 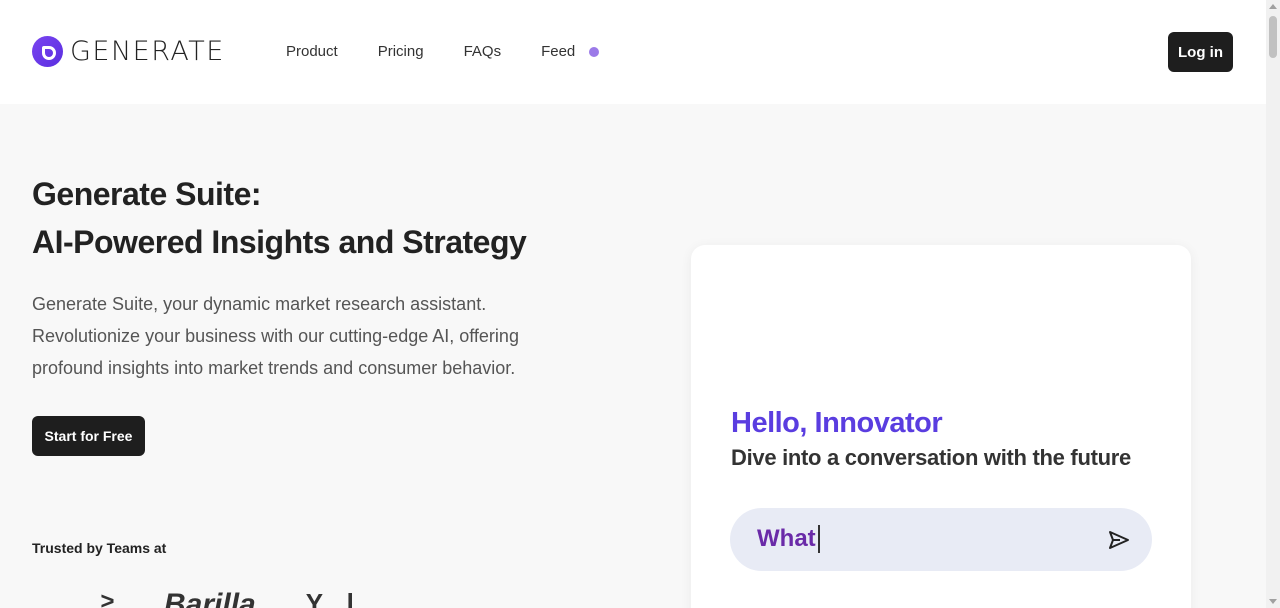 I want to click on login-button: Log in, so click(x=1200, y=52).